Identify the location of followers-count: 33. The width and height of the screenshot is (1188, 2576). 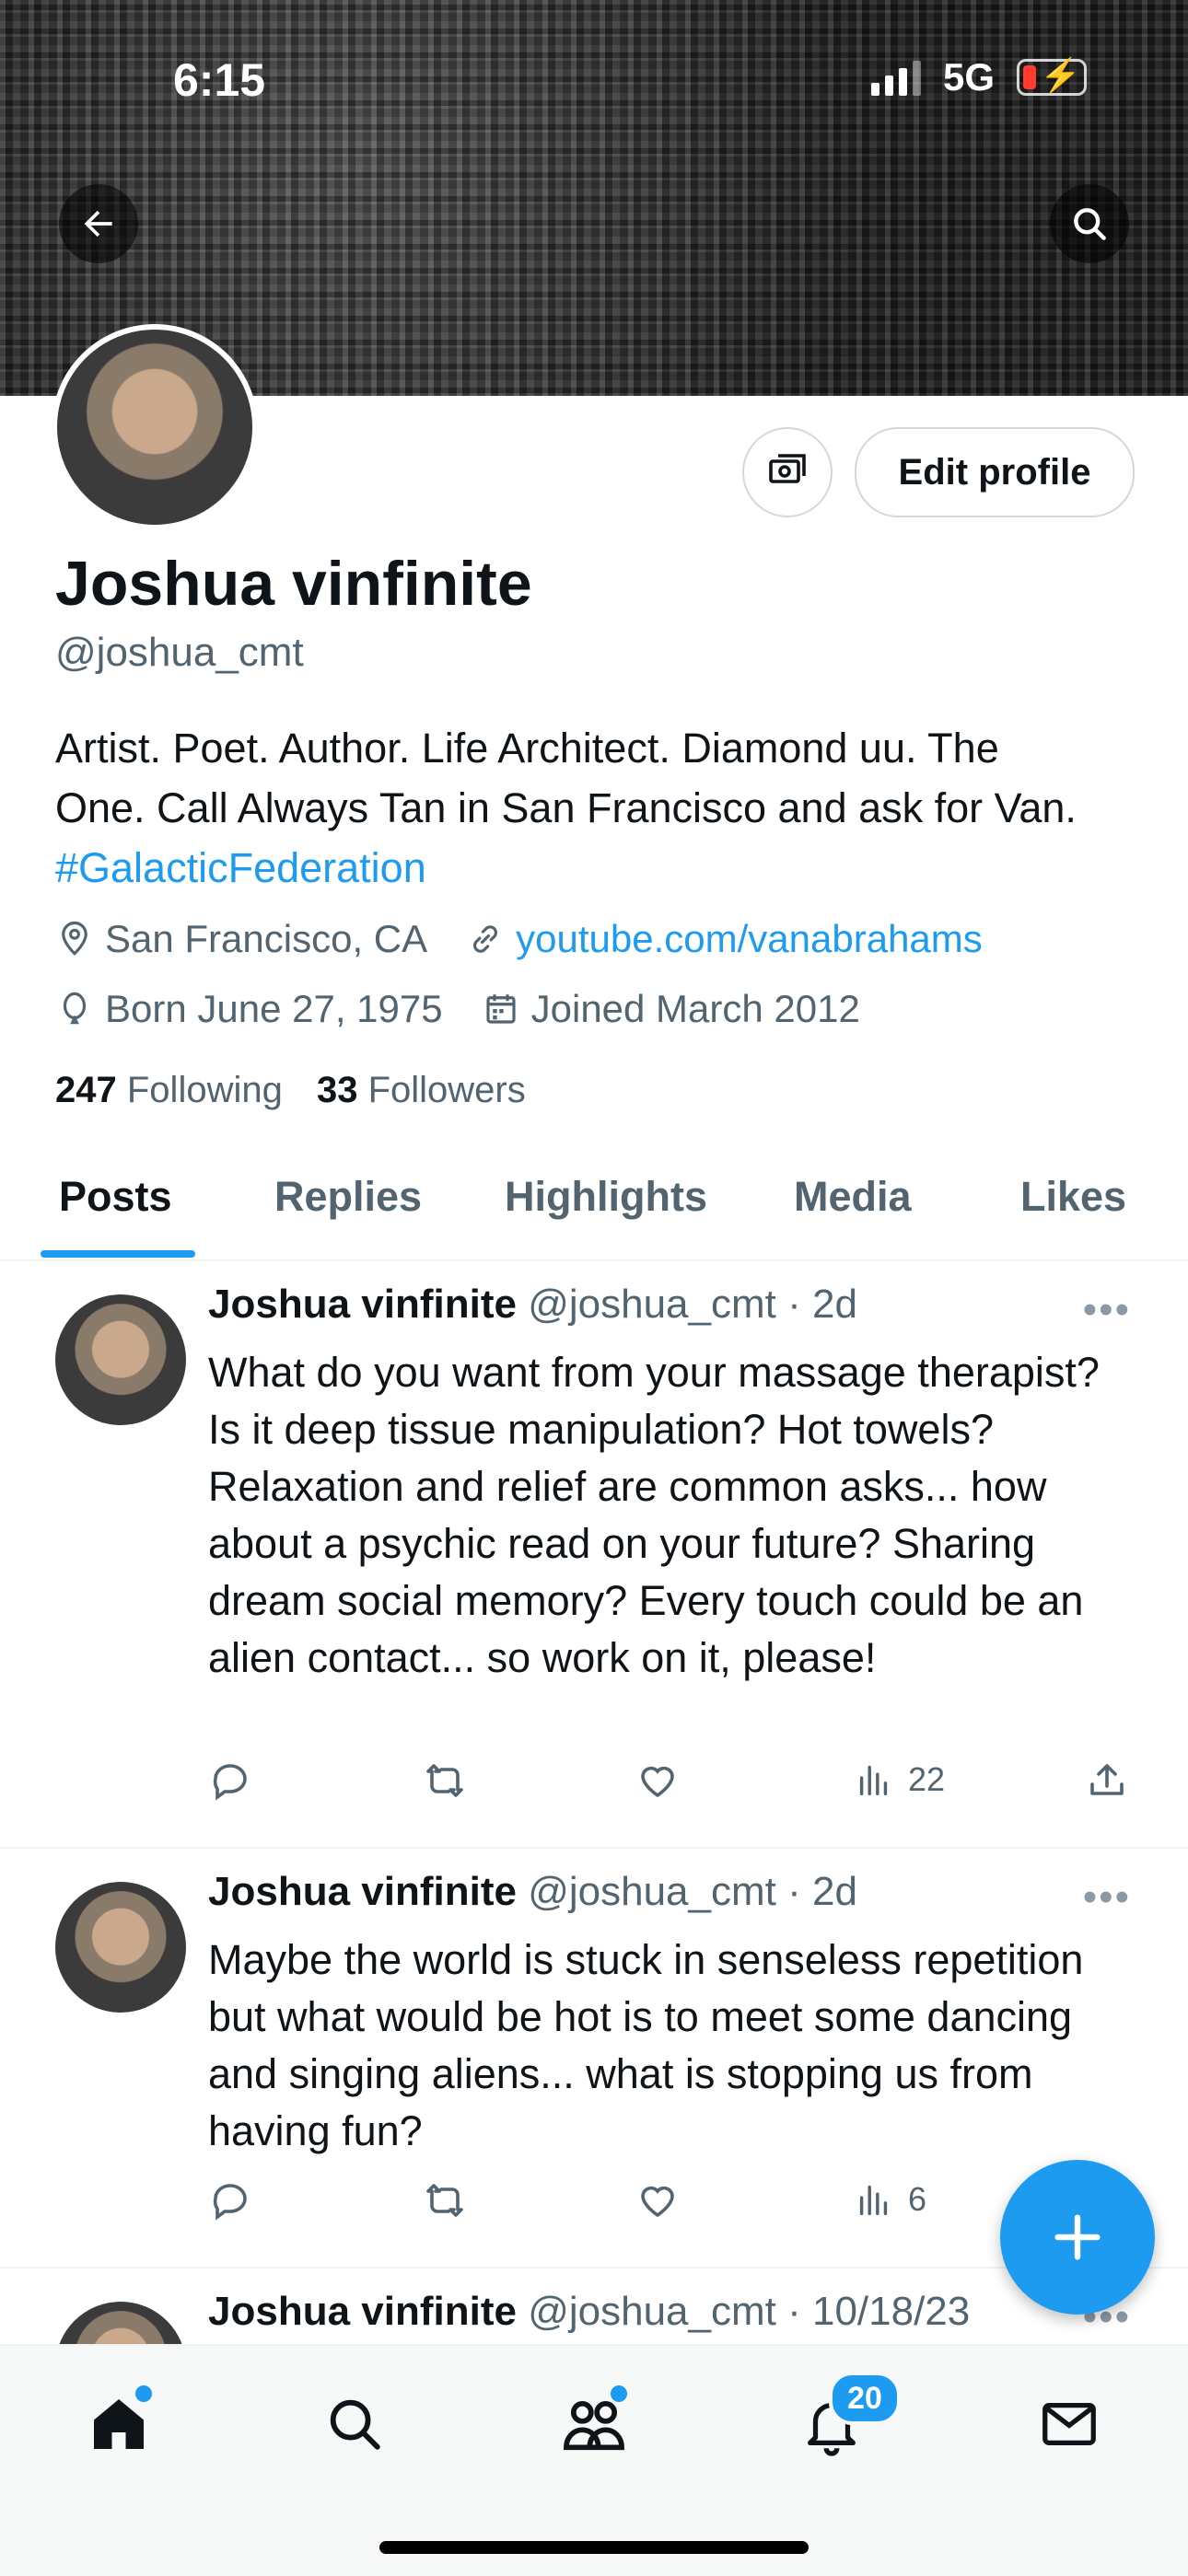
(337, 1090).